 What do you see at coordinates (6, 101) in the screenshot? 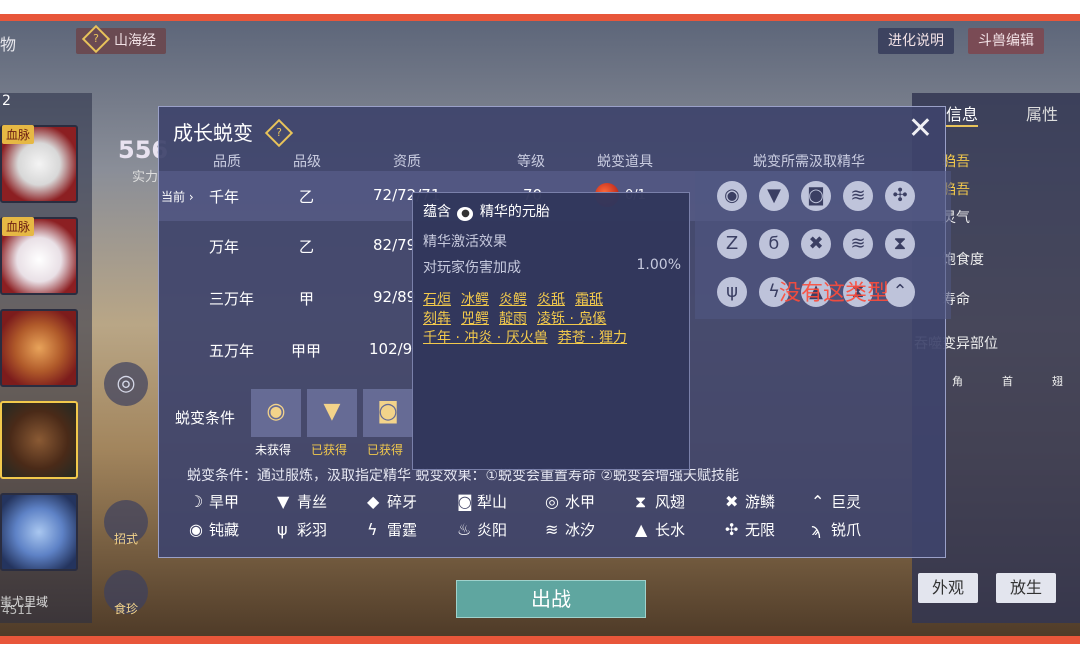
I see `monster-count: 2` at bounding box center [6, 101].